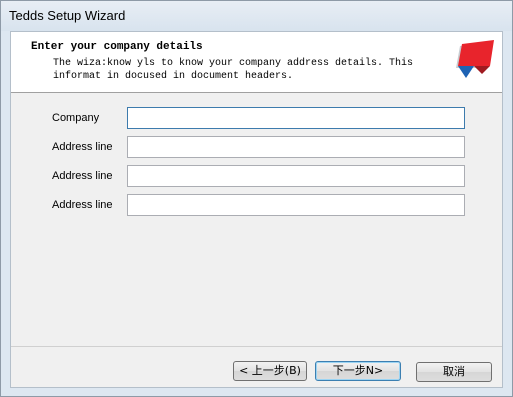 This screenshot has width=513, height=397. Describe the element at coordinates (76, 118) in the screenshot. I see `company-label: Company` at that location.